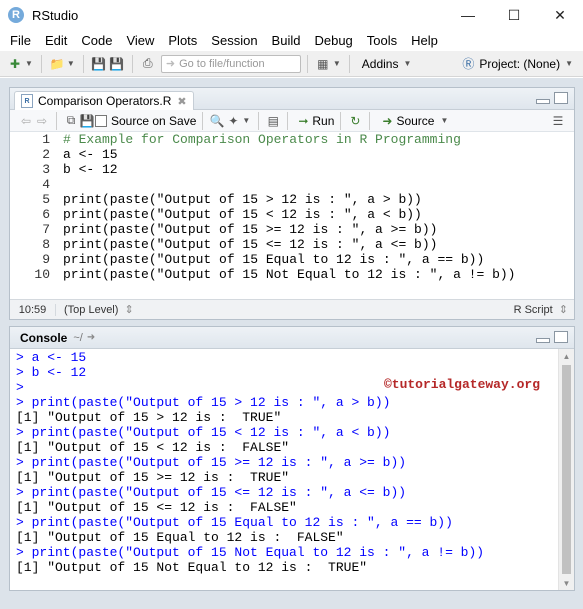 Image resolution: width=583 pixels, height=609 pixels. I want to click on line-number: 10, so click(42, 274).